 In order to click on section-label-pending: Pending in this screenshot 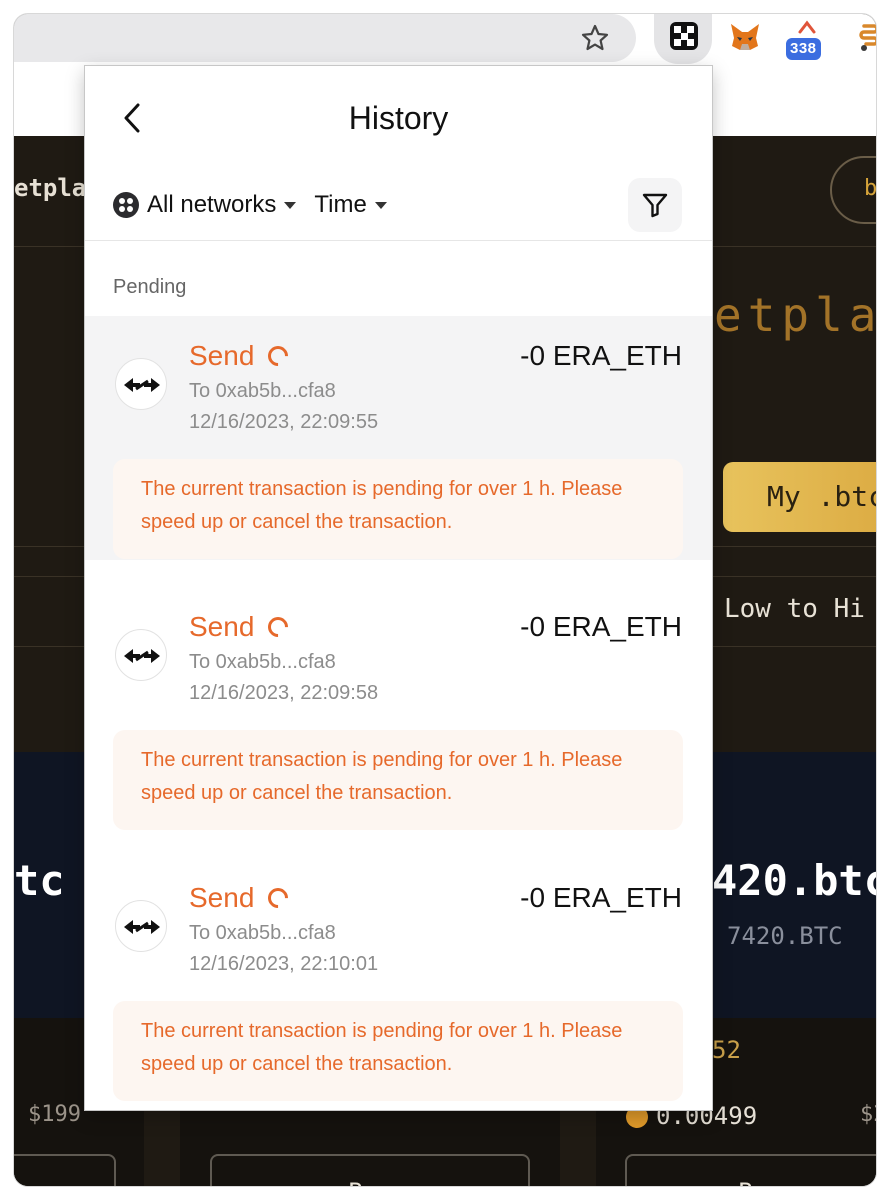, I will do `click(150, 287)`.